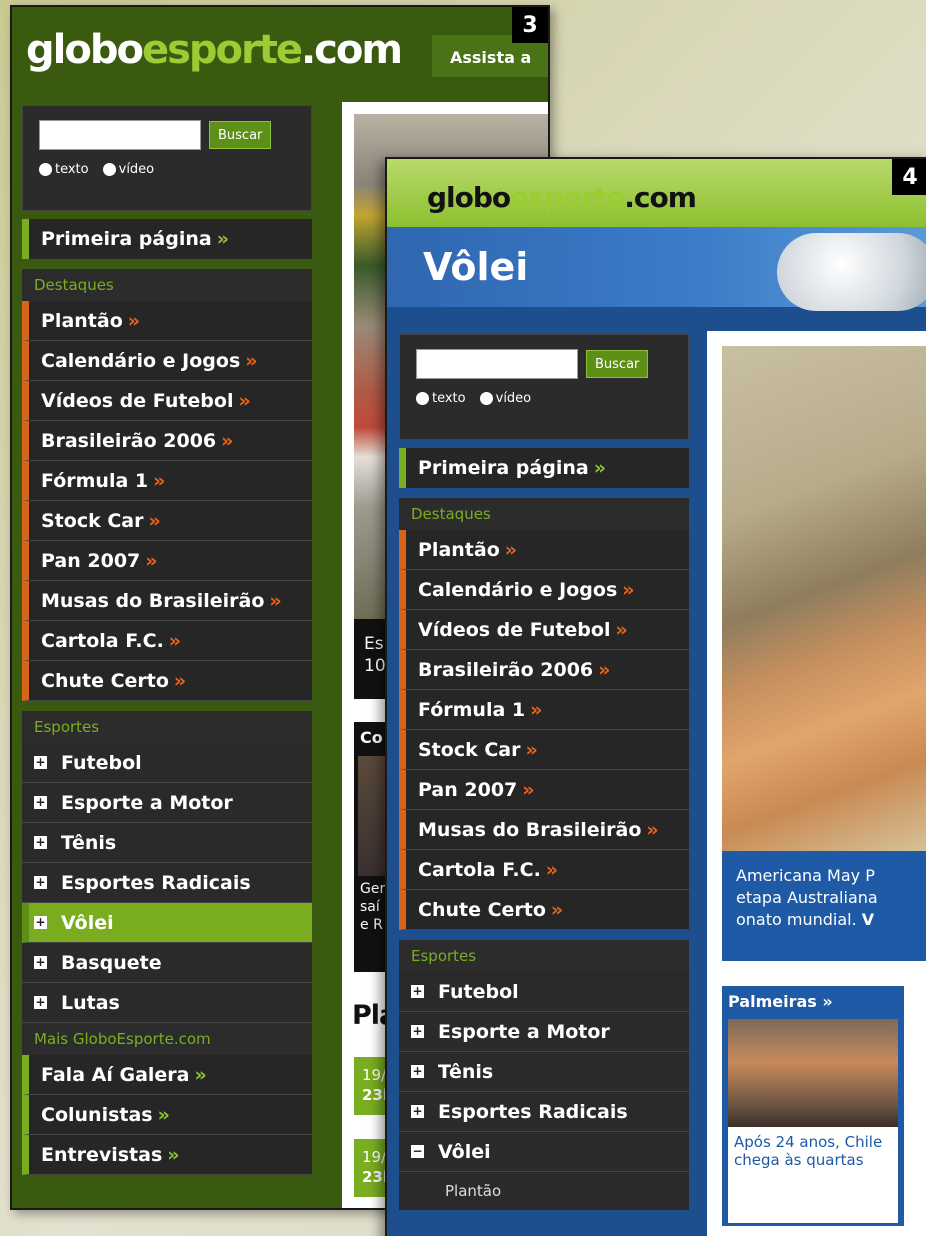 Image resolution: width=926 pixels, height=1236 pixels. Describe the element at coordinates (167, 1075) in the screenshot. I see `menu-item-fala-ai: Fala Aí Galera»` at that location.